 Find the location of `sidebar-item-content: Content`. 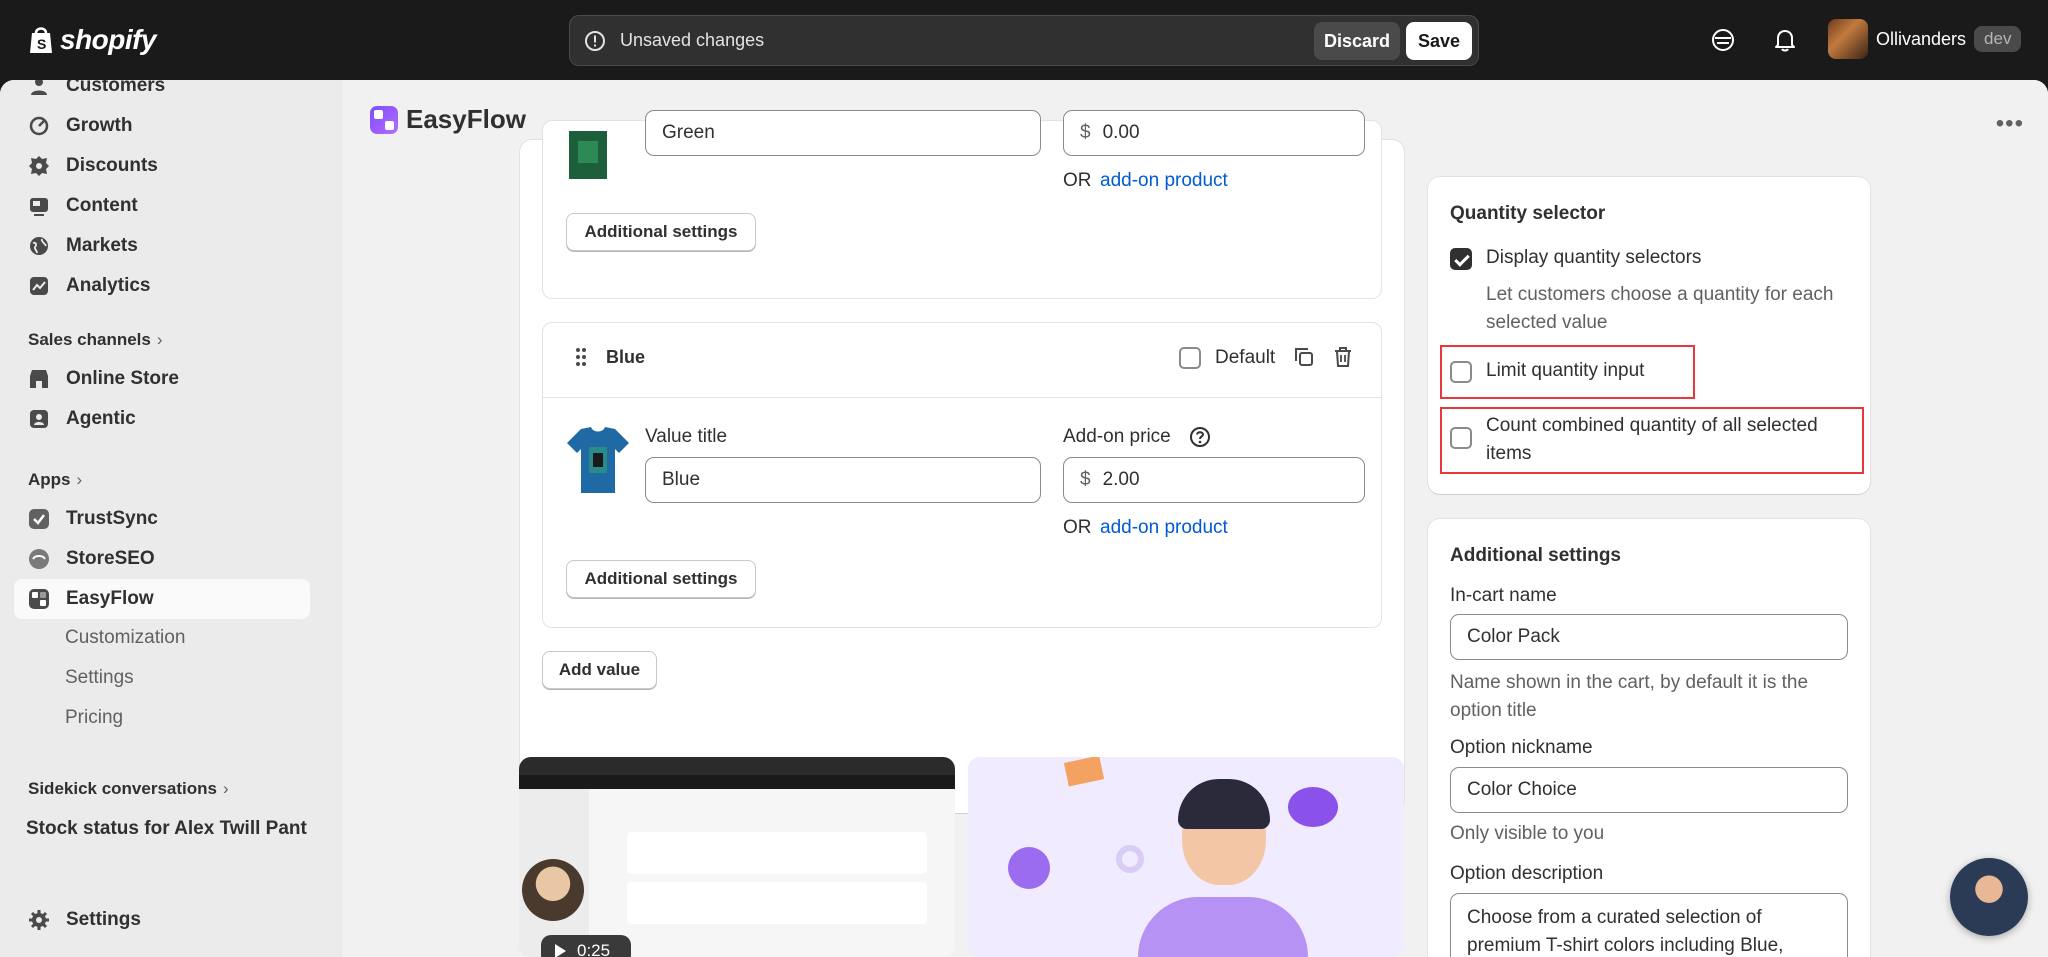

sidebar-item-content: Content is located at coordinates (162, 206).